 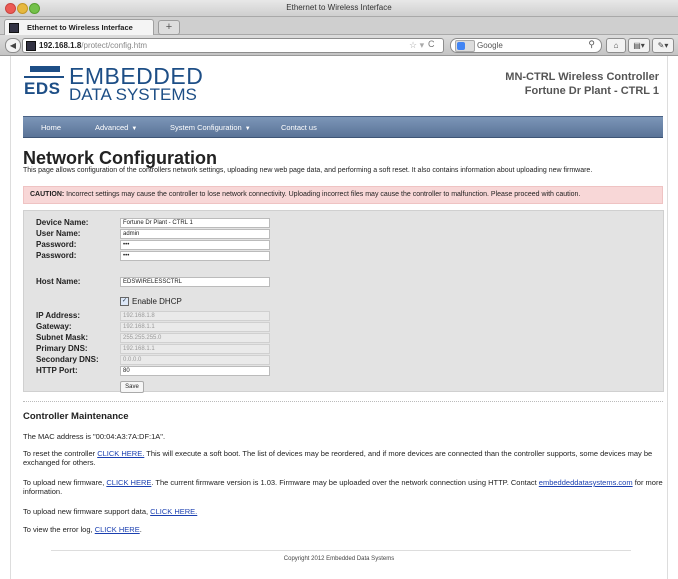 What do you see at coordinates (195, 349) in the screenshot?
I see `primary-dns-field: 192.168.1.1` at bounding box center [195, 349].